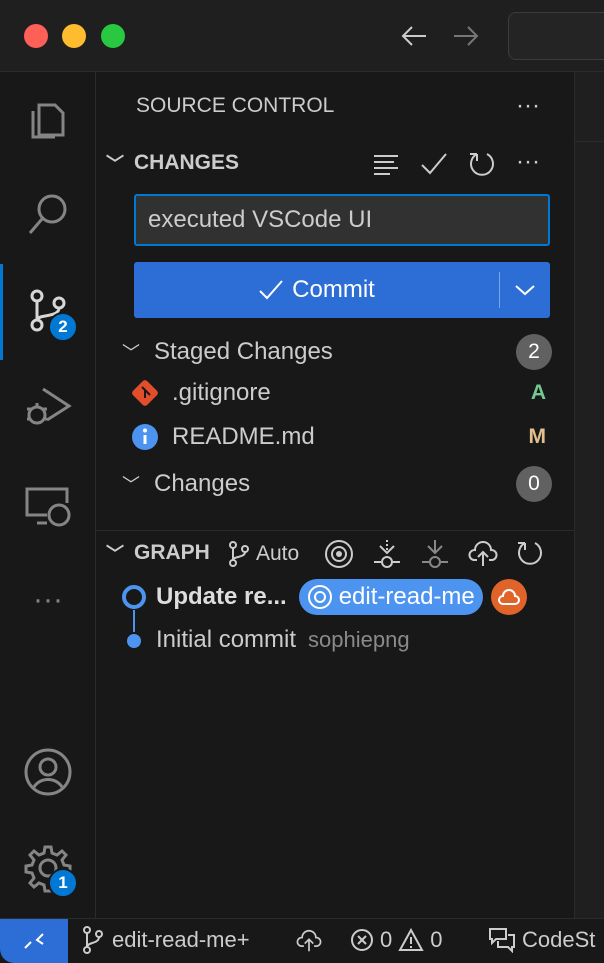 This screenshot has height=963, width=604. Describe the element at coordinates (63, 327) in the screenshot. I see `scm-badge: 2` at that location.